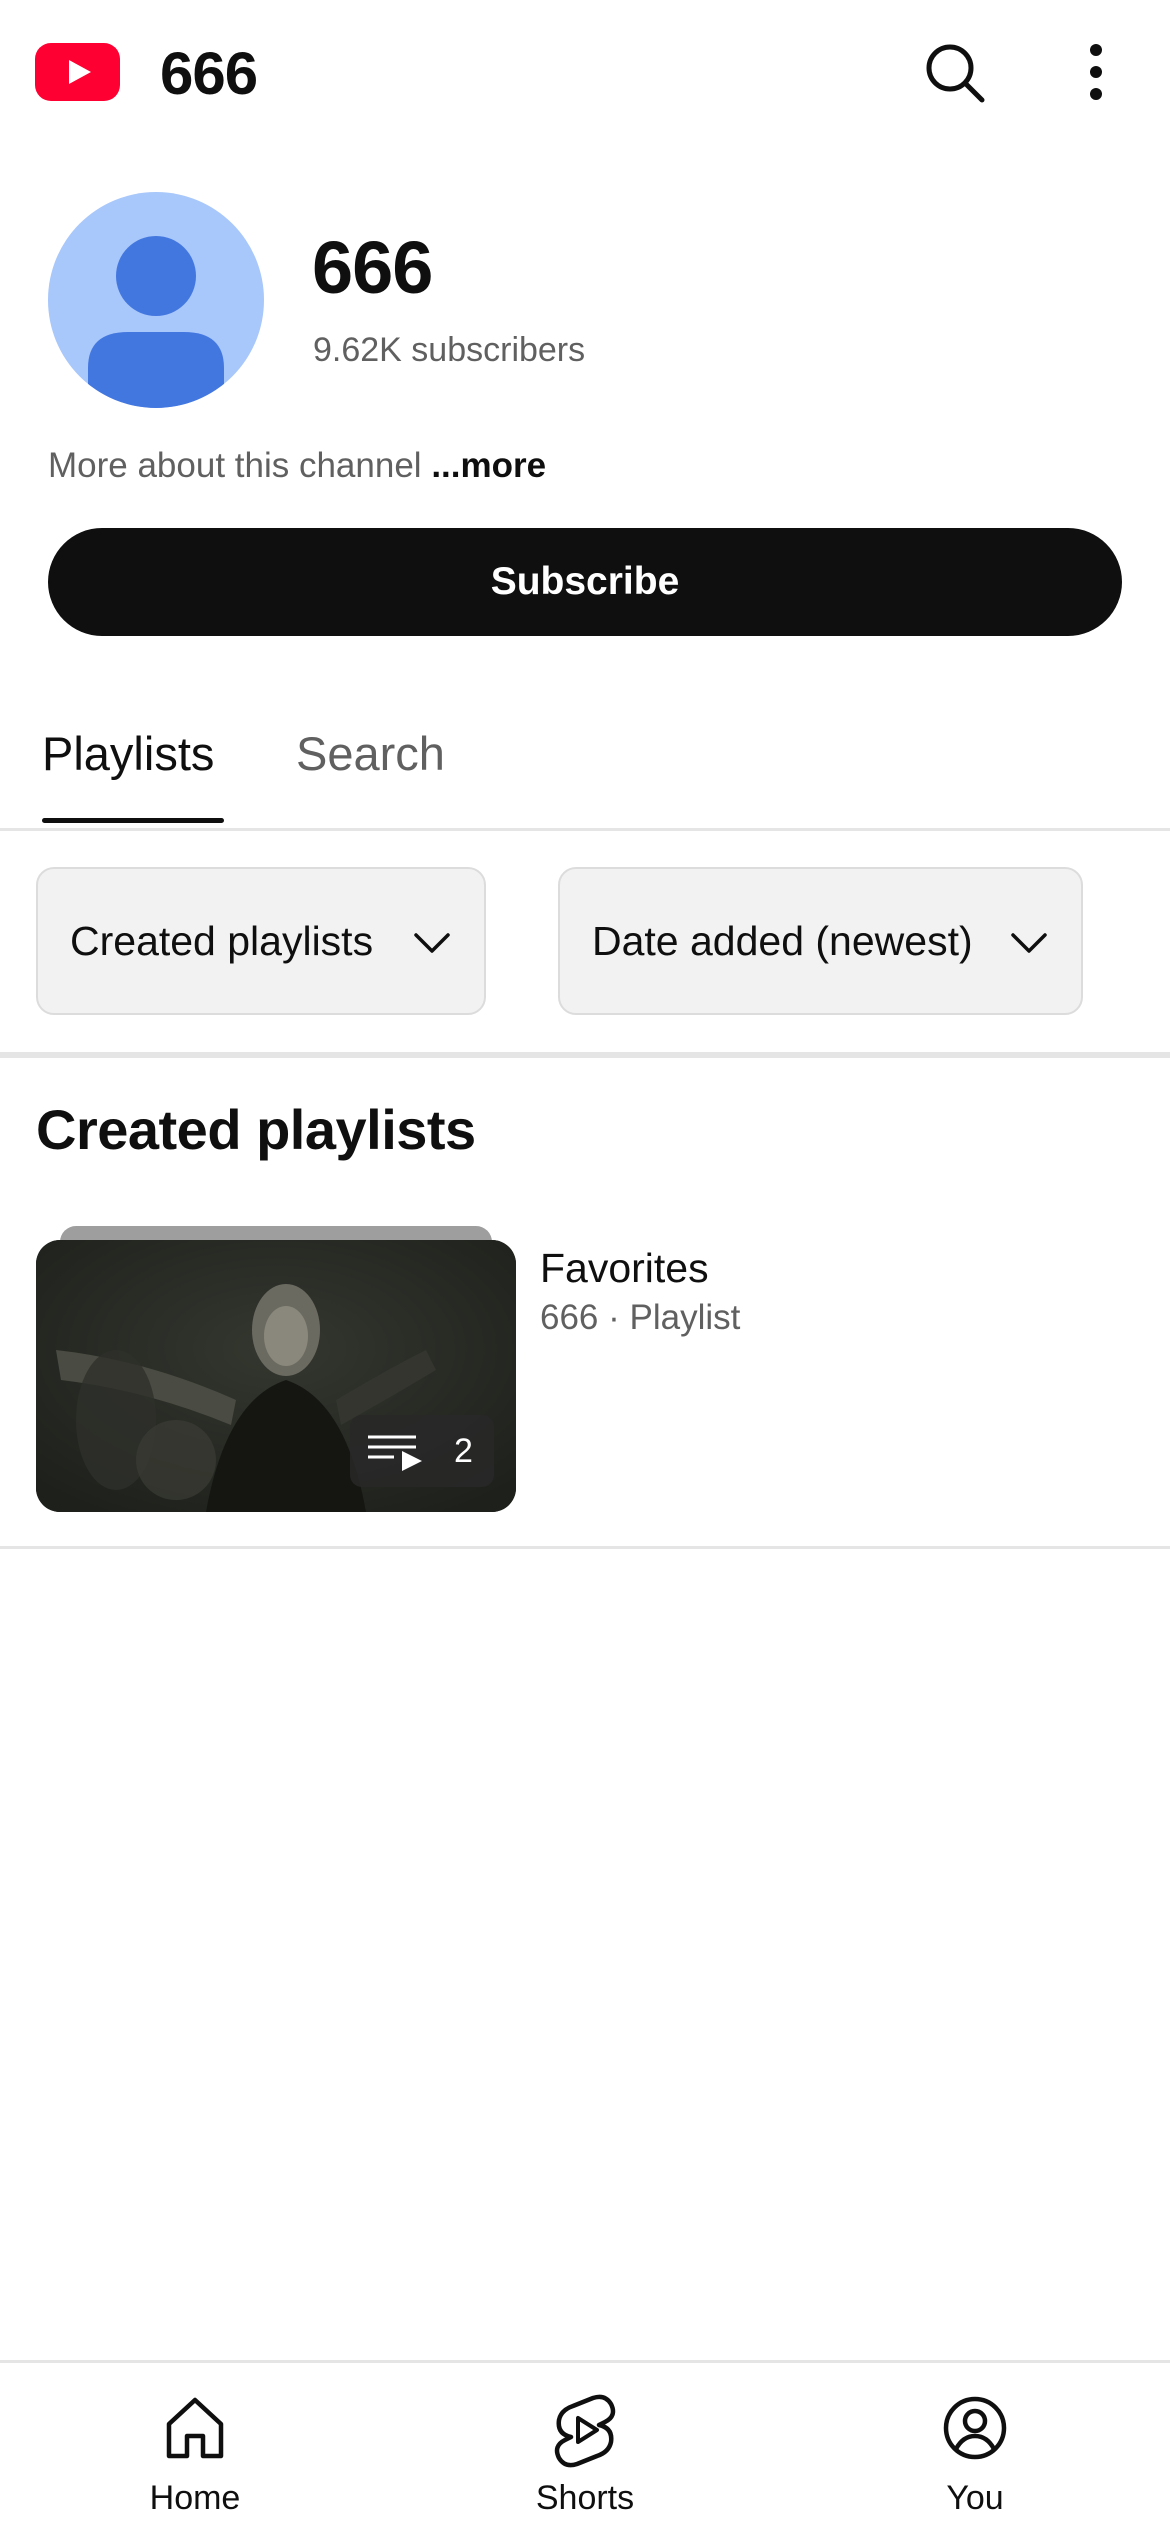 The image size is (1170, 2532). What do you see at coordinates (1096, 72) in the screenshot?
I see `more-vert-icon` at bounding box center [1096, 72].